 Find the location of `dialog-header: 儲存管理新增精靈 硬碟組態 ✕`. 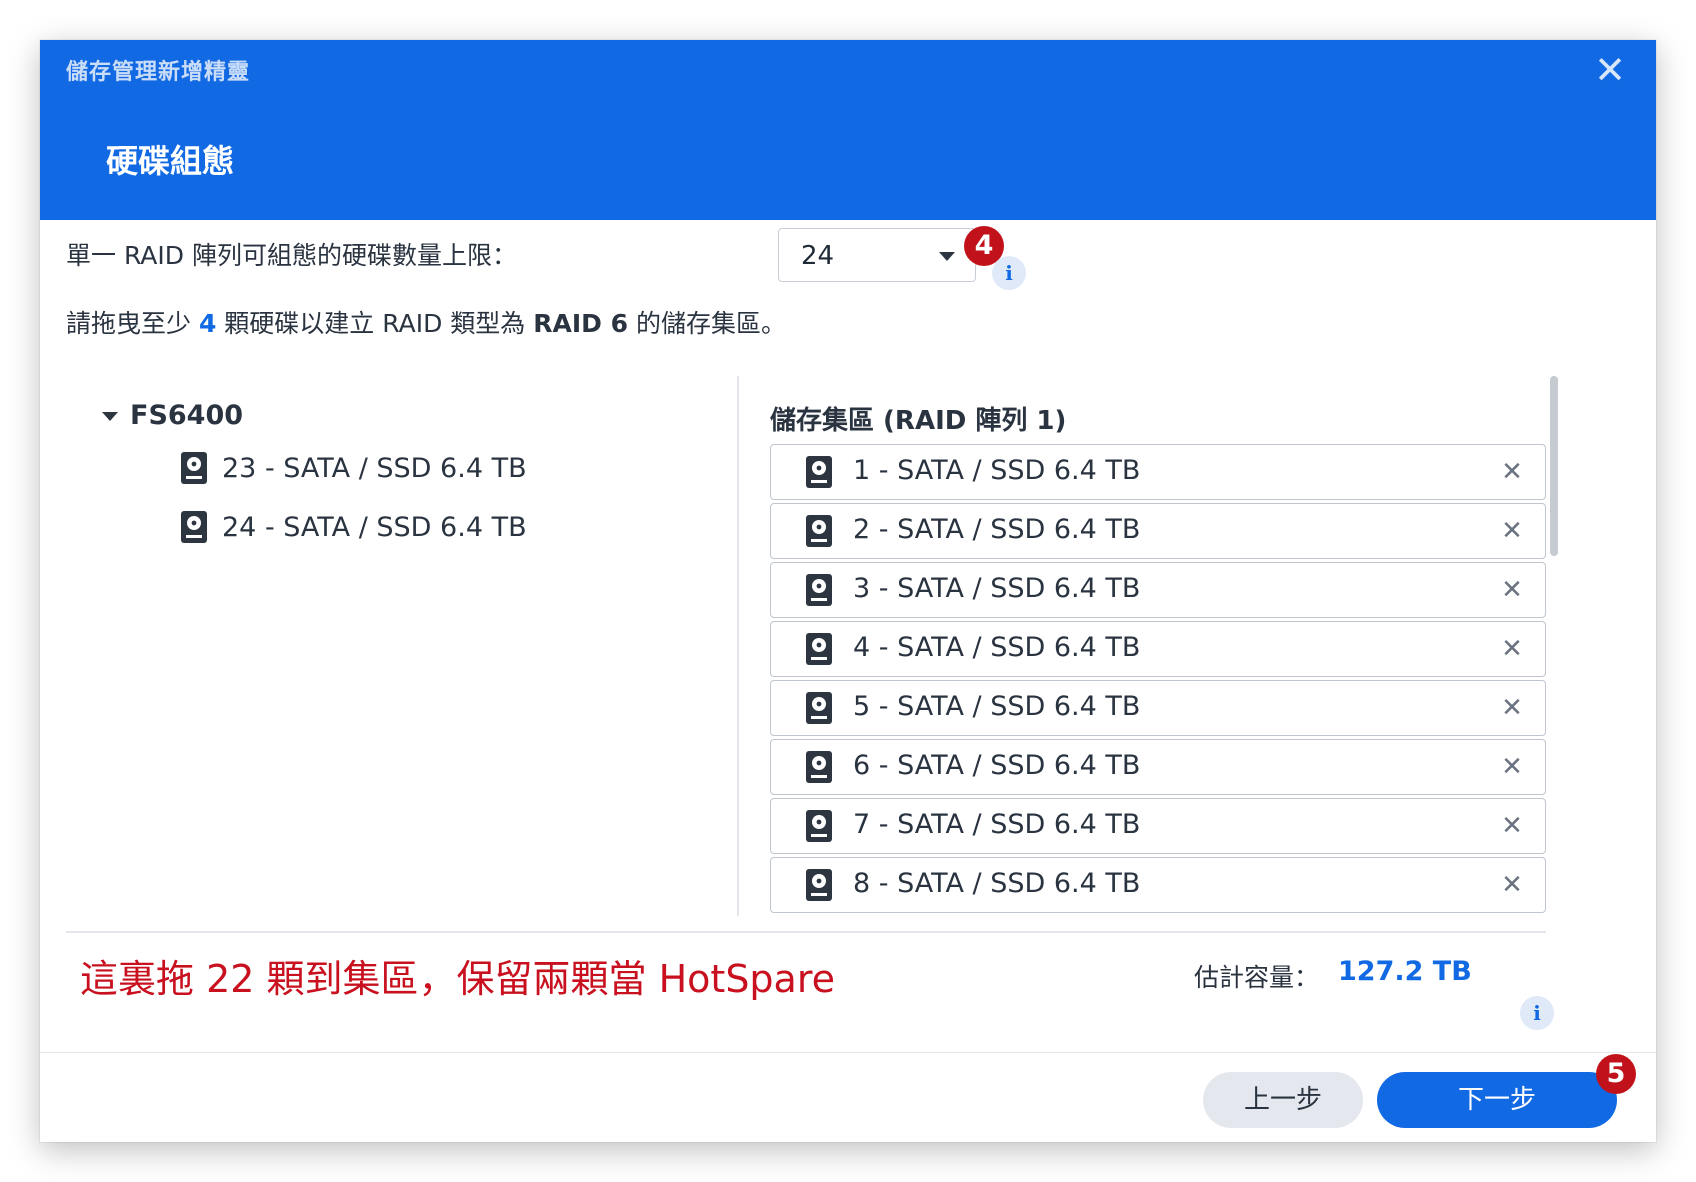

dialog-header: 儲存管理新增精靈 硬碟組態 ✕ is located at coordinates (848, 130).